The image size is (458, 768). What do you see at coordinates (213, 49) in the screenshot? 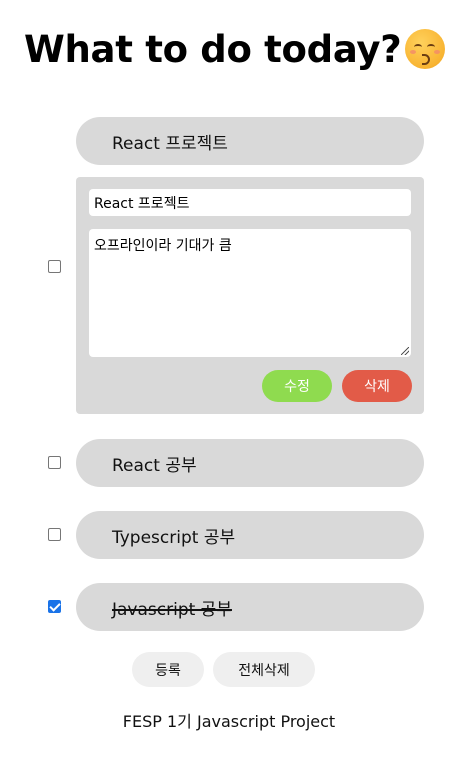
I see `page-title-text: What to do today?` at bounding box center [213, 49].